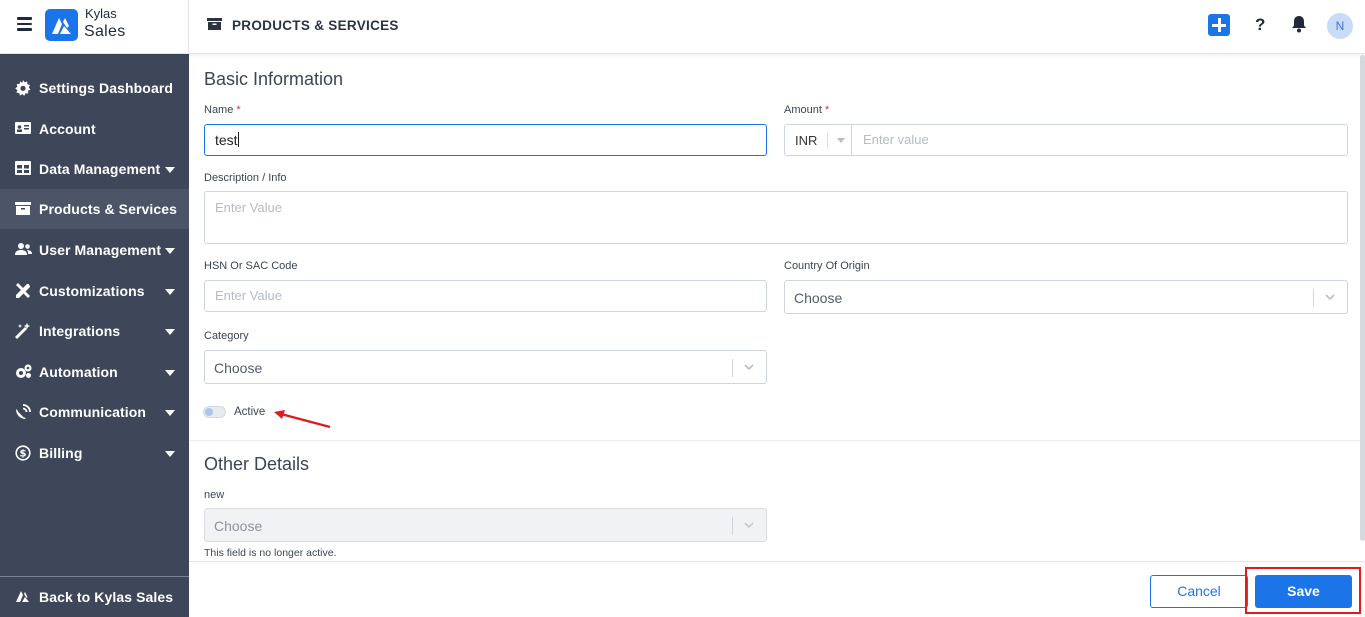  I want to click on sidebar-item-communication: Communication, so click(94, 412).